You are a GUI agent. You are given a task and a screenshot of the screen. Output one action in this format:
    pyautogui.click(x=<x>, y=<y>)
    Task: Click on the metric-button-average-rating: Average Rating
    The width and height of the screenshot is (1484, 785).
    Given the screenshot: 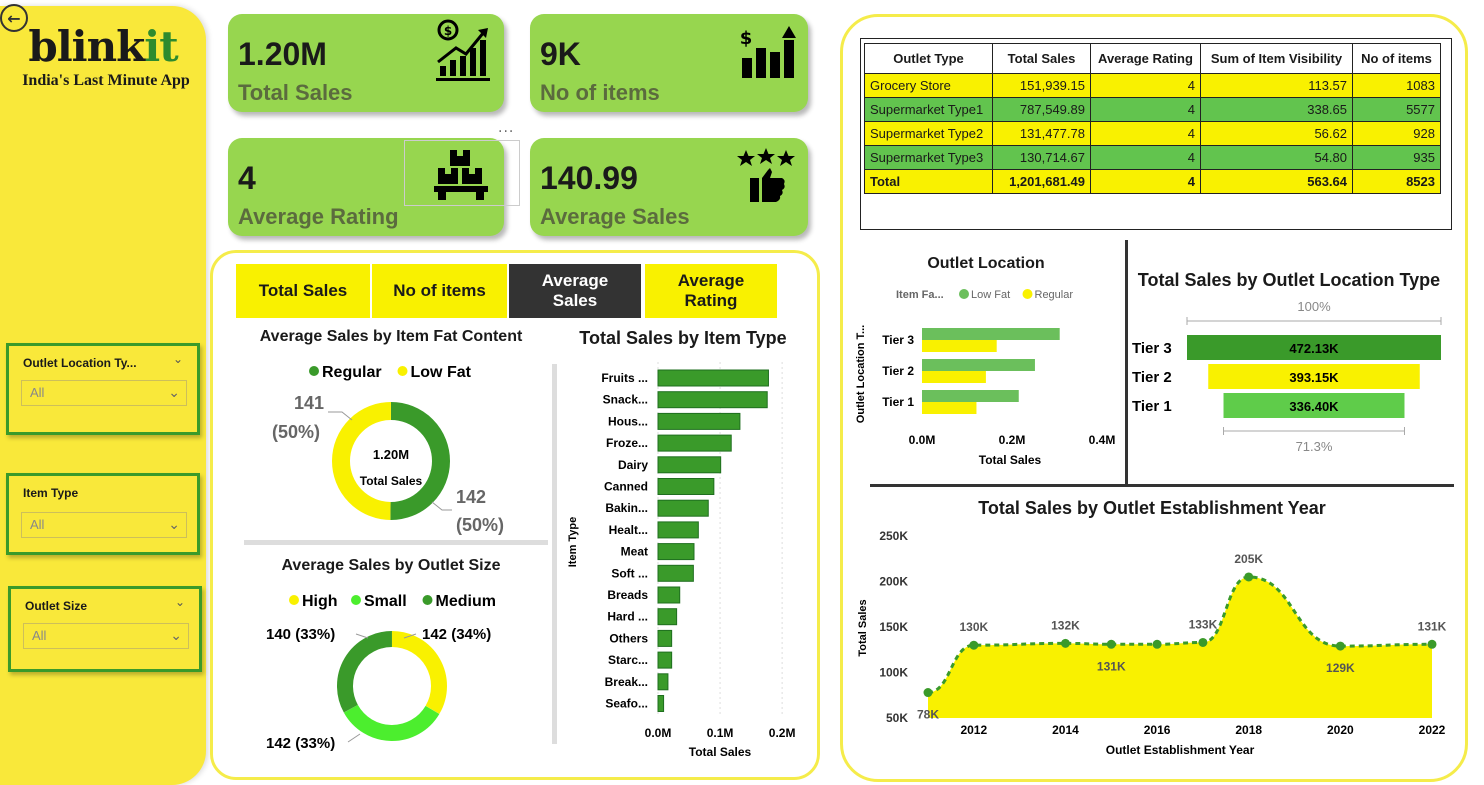 What is the action you would take?
    pyautogui.click(x=711, y=291)
    